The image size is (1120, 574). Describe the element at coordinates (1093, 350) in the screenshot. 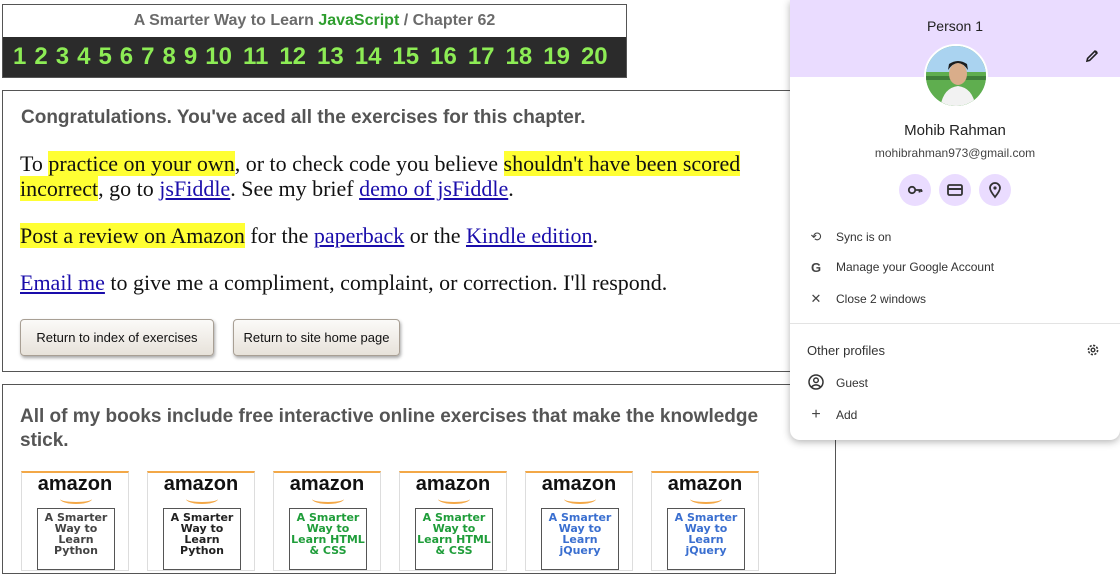

I see `gear-icon` at that location.